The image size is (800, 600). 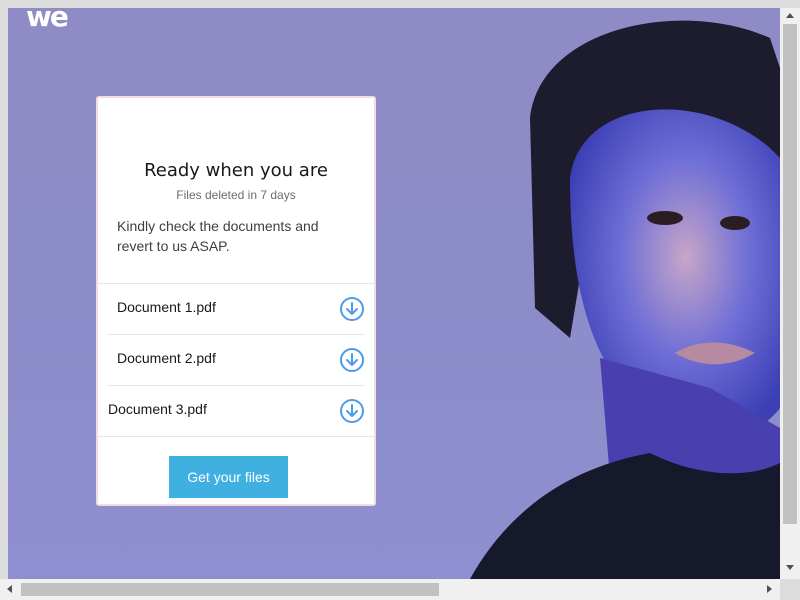 What do you see at coordinates (166, 307) in the screenshot?
I see `file-name: Document 1.pdf` at bounding box center [166, 307].